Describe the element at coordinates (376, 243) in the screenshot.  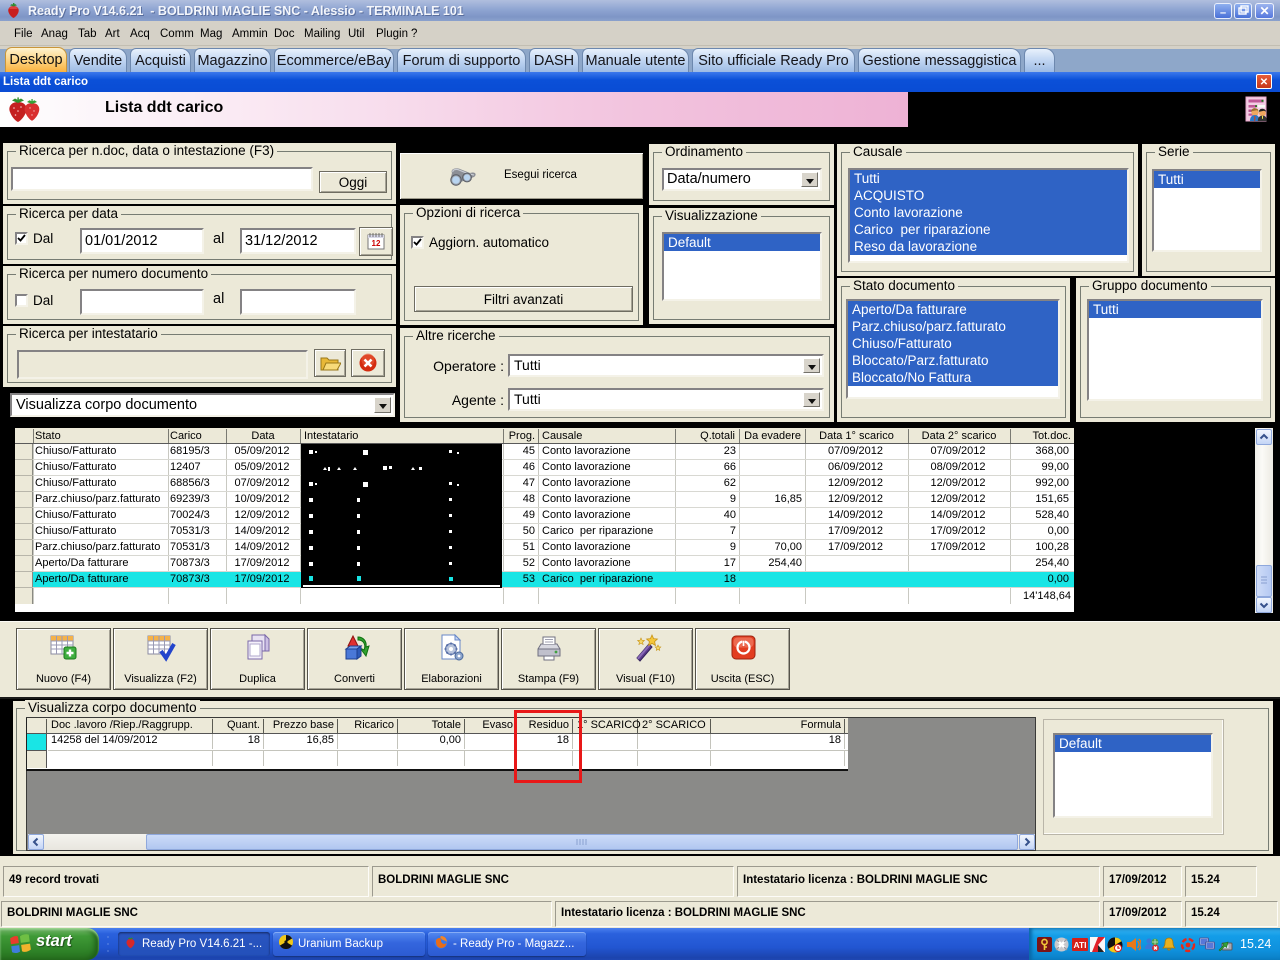
I see `svg-text: 12` at that location.